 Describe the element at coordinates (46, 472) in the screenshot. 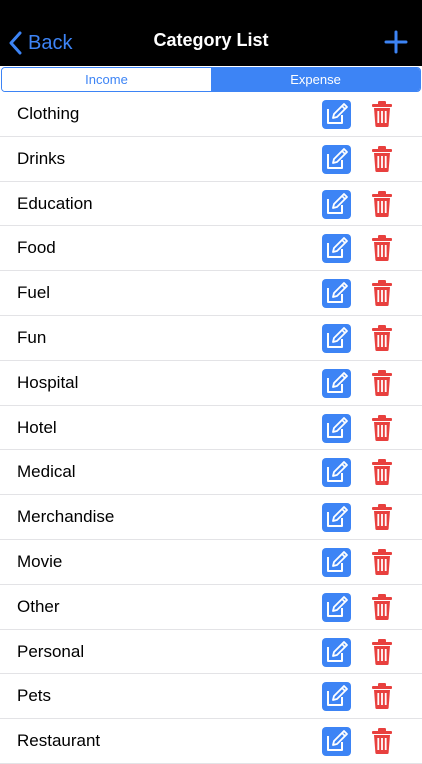

I see `category-name: Medical` at that location.